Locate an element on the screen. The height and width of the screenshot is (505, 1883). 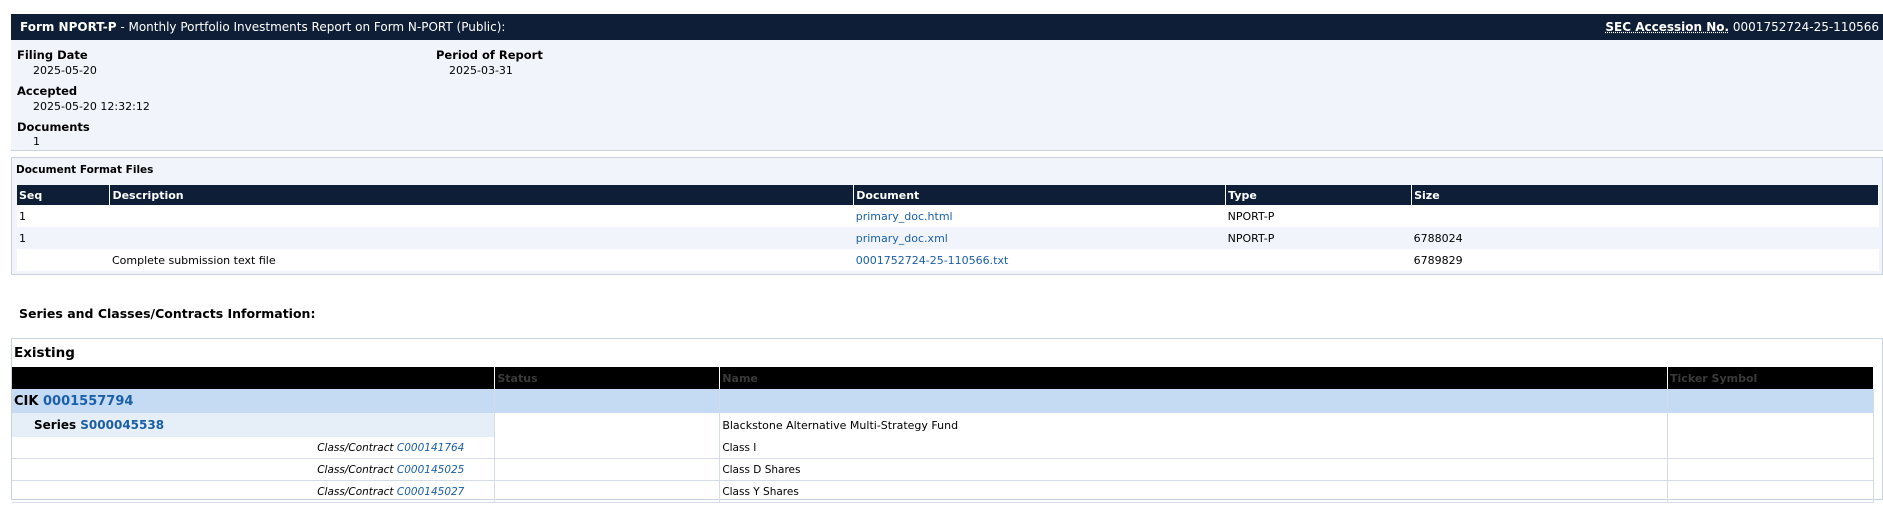
column-header: Seq is located at coordinates (64, 195).